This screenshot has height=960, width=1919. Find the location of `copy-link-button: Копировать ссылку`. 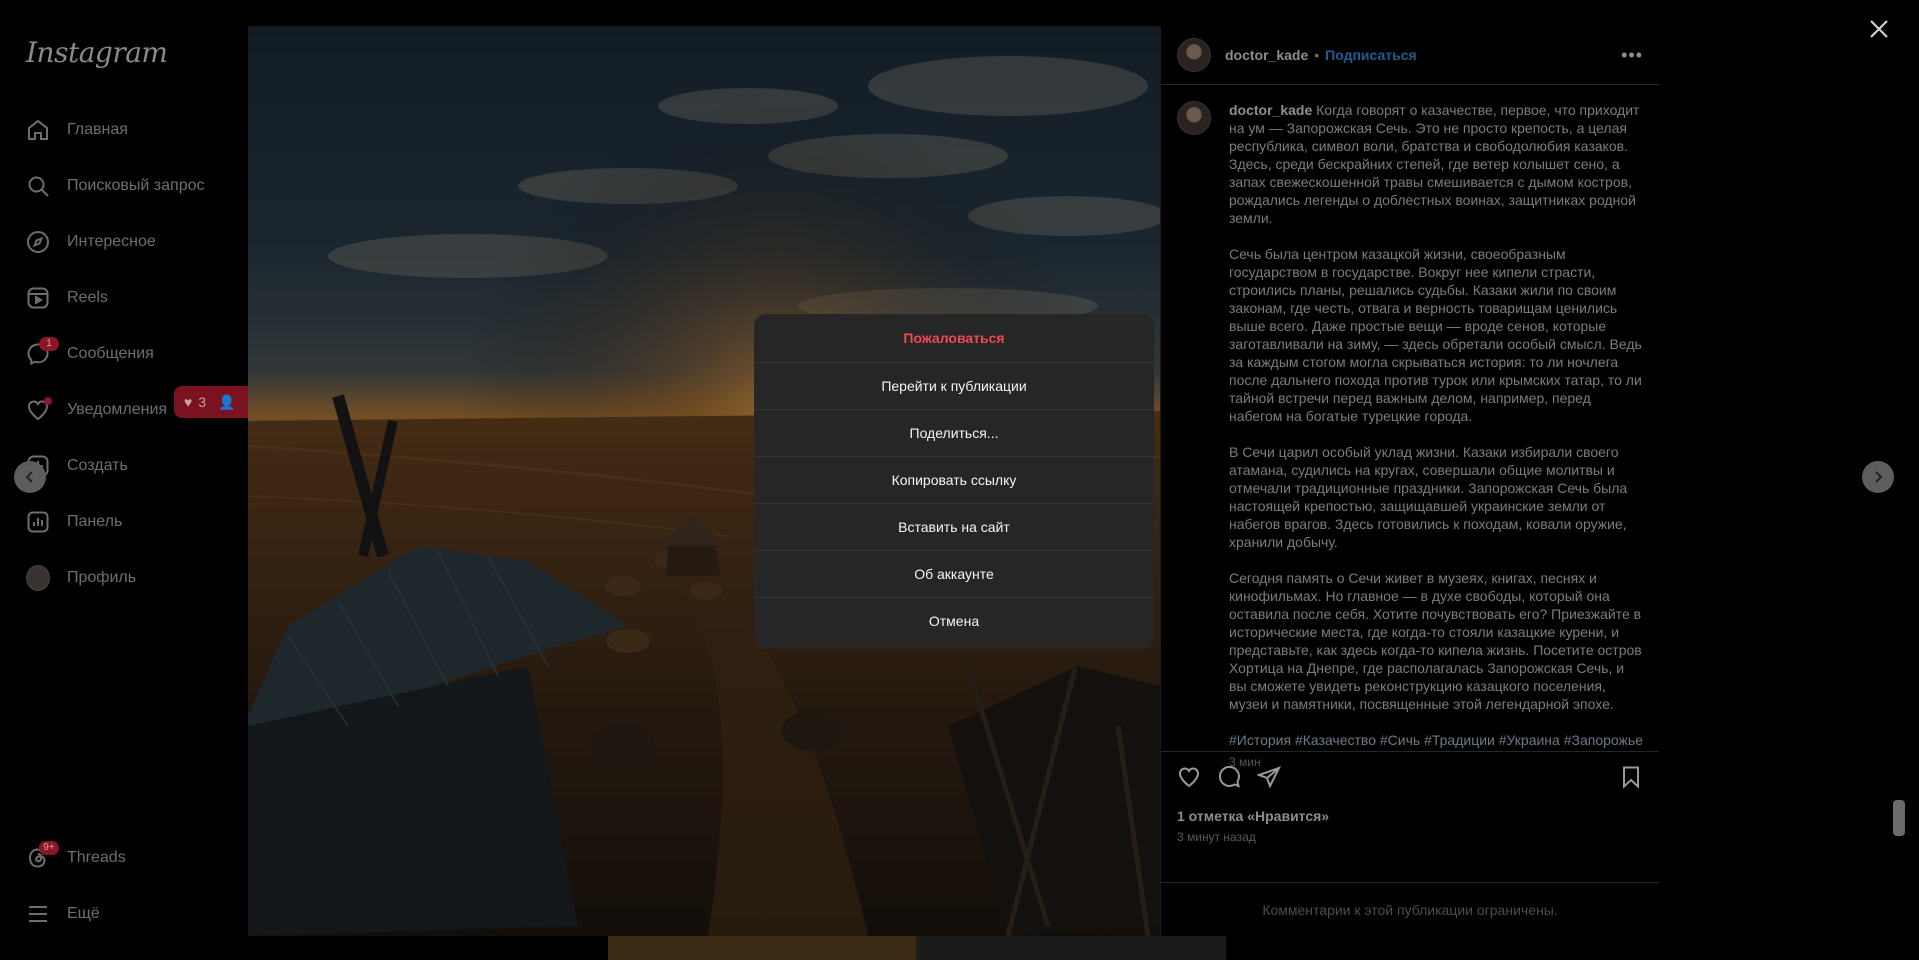

copy-link-button: Копировать ссылку is located at coordinates (954, 479).